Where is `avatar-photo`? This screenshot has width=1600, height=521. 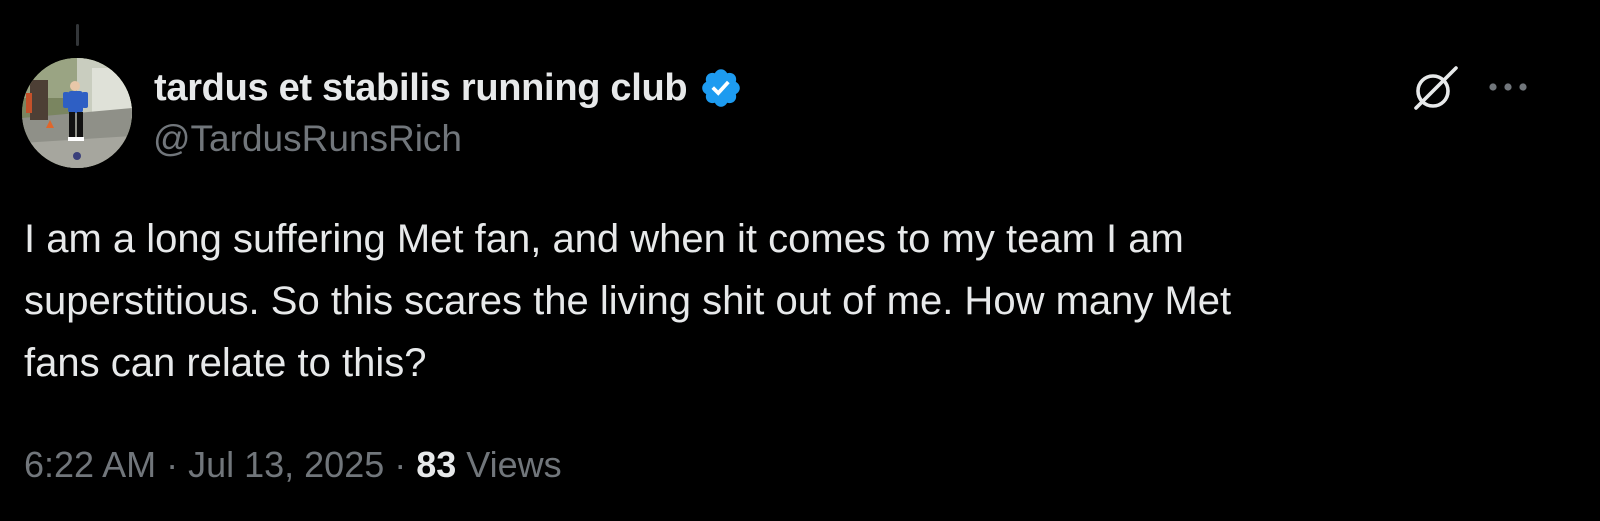
avatar-photo is located at coordinates (77, 113).